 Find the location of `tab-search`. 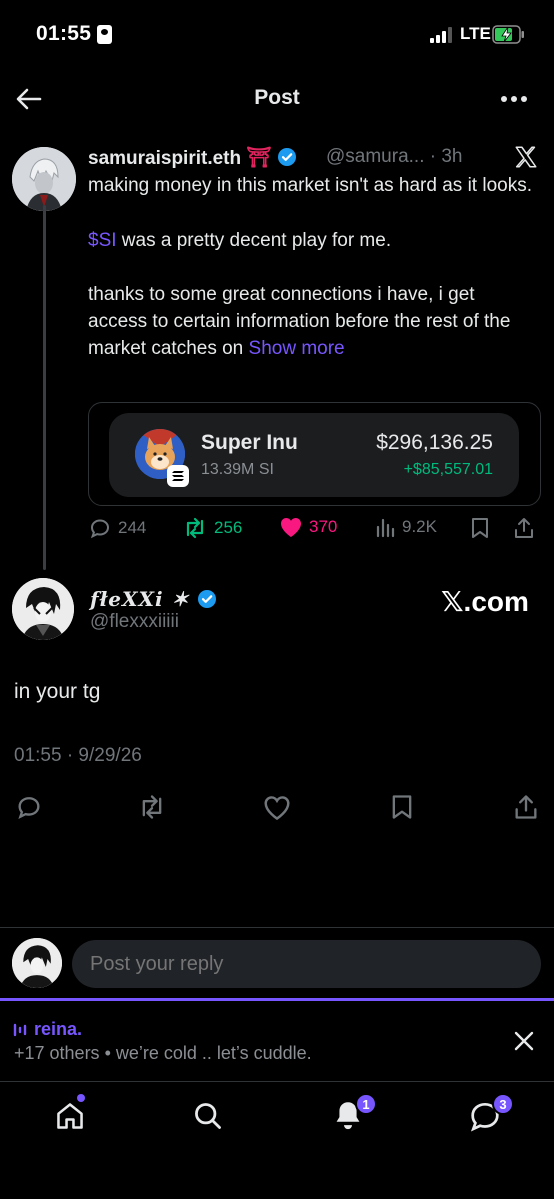

tab-search is located at coordinates (208, 1116).